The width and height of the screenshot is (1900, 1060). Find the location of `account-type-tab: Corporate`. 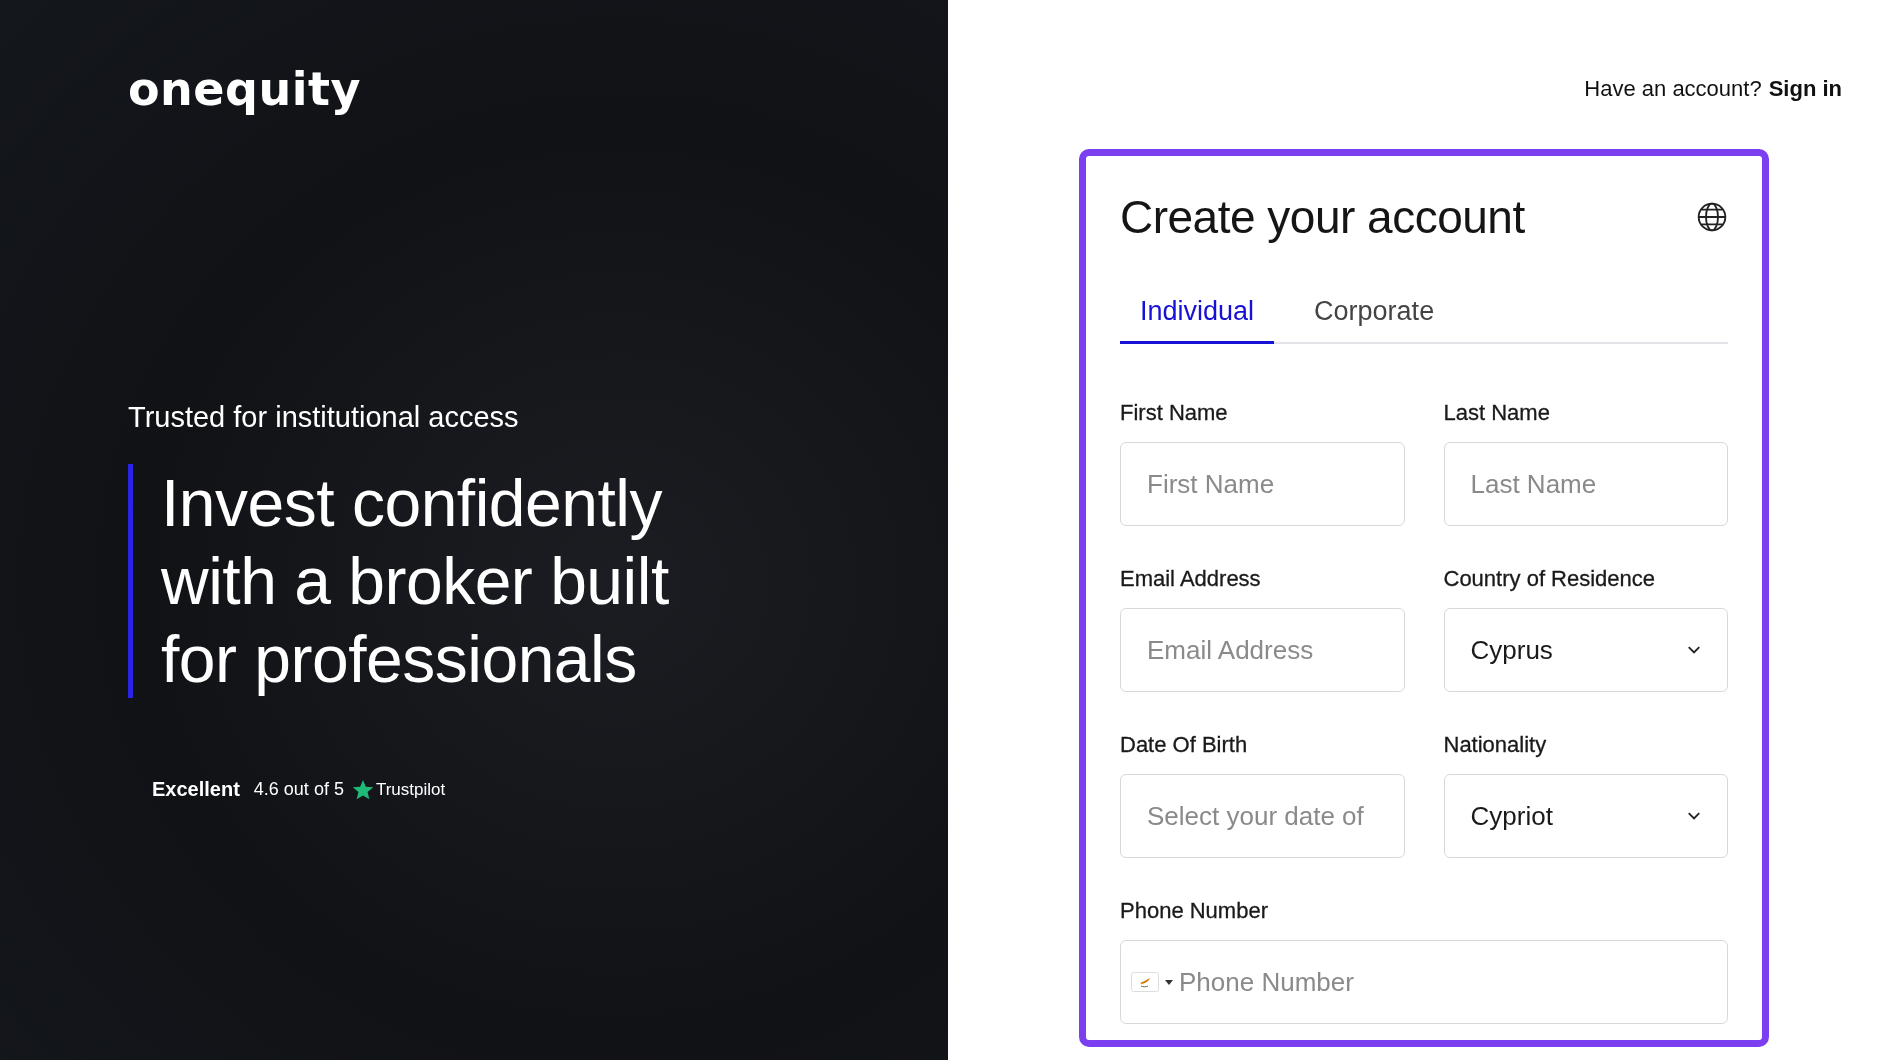

account-type-tab: Corporate is located at coordinates (1374, 314).